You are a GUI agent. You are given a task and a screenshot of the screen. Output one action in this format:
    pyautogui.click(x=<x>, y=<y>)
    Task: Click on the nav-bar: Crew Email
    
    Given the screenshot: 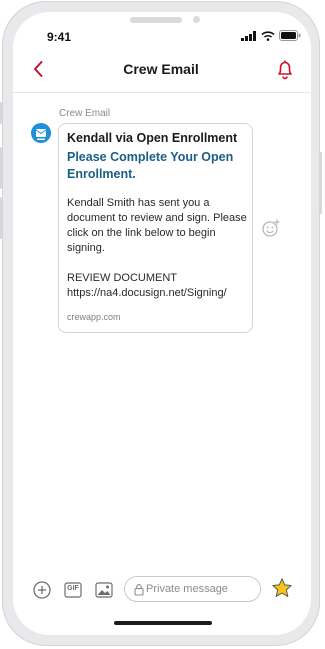 What is the action you would take?
    pyautogui.click(x=161, y=70)
    